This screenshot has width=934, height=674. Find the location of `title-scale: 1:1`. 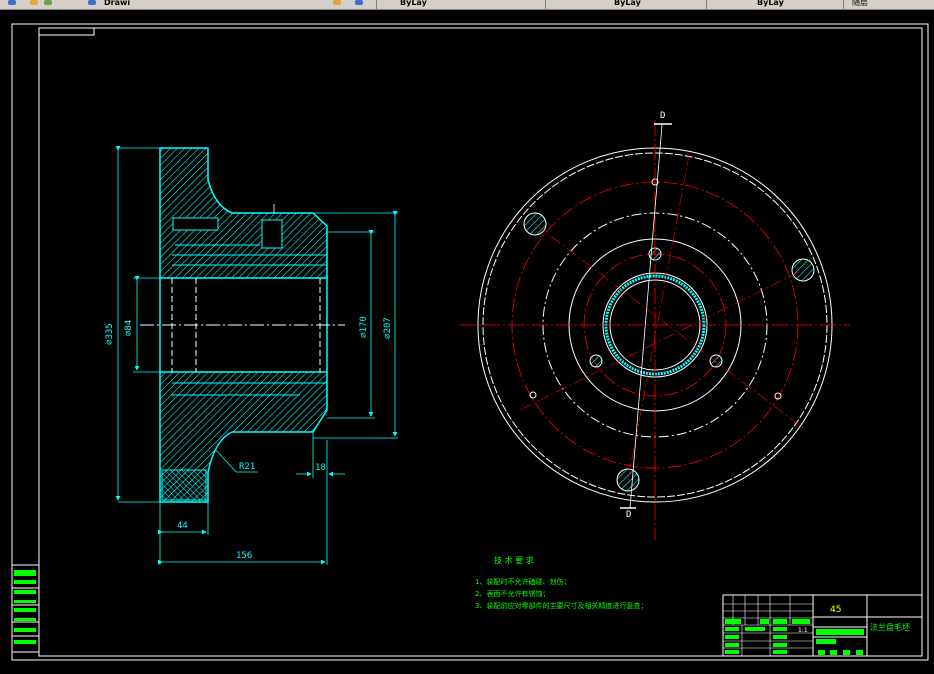

title-scale: 1:1 is located at coordinates (803, 630).